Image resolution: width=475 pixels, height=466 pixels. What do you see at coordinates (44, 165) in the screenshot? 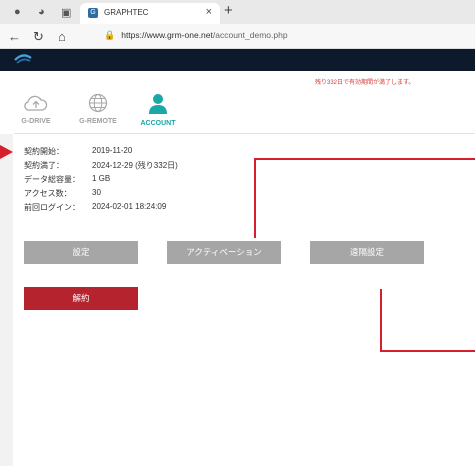
I see `info-label: 契約満了：` at bounding box center [44, 165].